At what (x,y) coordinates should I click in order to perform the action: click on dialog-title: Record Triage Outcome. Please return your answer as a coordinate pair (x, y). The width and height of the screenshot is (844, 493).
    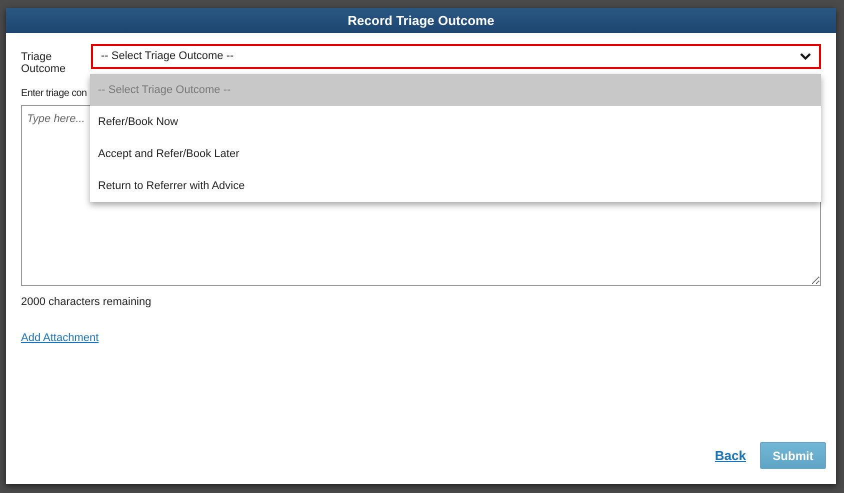
    Looking at the image, I should click on (421, 21).